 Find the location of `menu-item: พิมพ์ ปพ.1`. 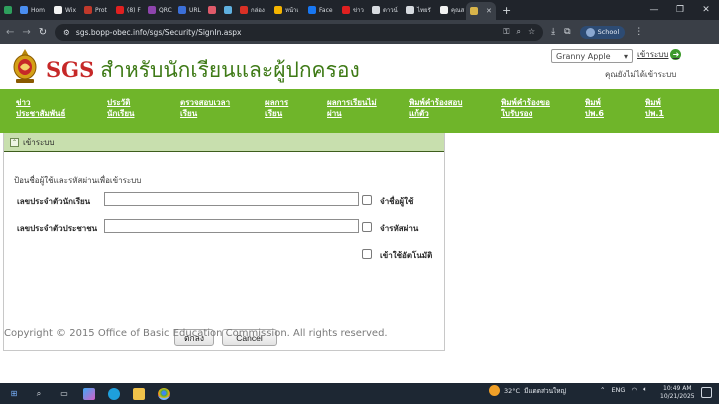

menu-item: พิมพ์ ปพ.1 is located at coordinates (661, 111).